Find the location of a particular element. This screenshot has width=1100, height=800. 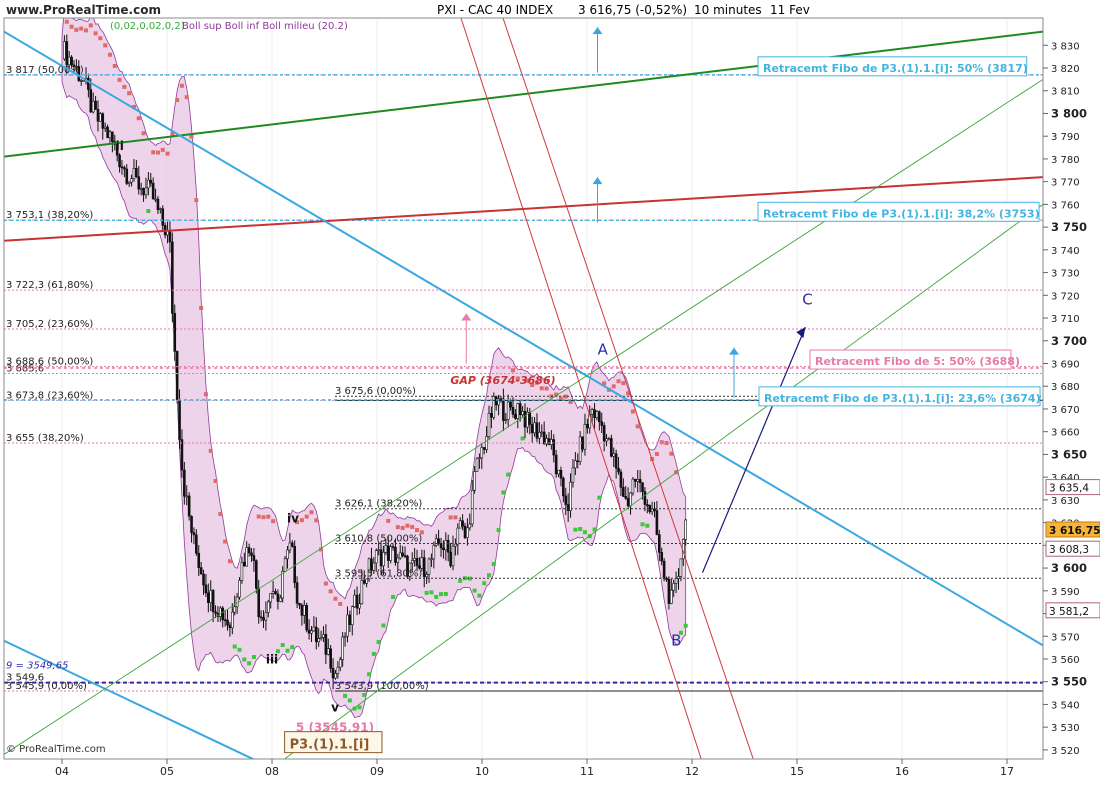

wave-label: iii is located at coordinates (272, 660).